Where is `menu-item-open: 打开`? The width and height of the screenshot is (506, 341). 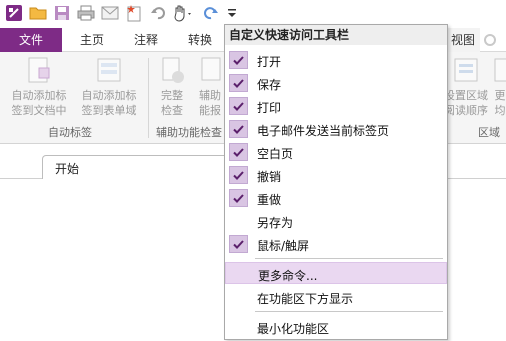
menu-item-open: 打开 is located at coordinates (336, 60).